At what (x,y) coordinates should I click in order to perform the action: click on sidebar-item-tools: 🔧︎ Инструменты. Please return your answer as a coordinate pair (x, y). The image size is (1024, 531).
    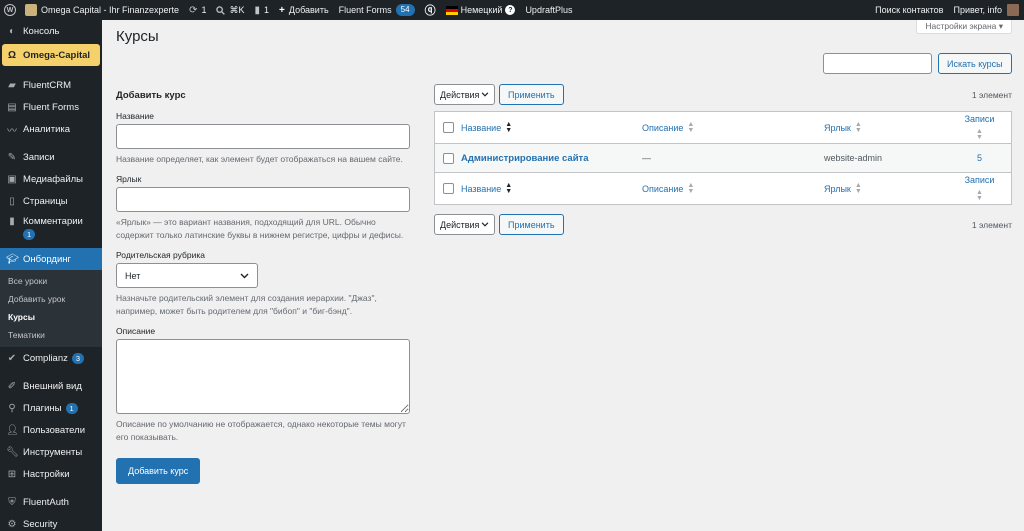
    Looking at the image, I should click on (51, 452).